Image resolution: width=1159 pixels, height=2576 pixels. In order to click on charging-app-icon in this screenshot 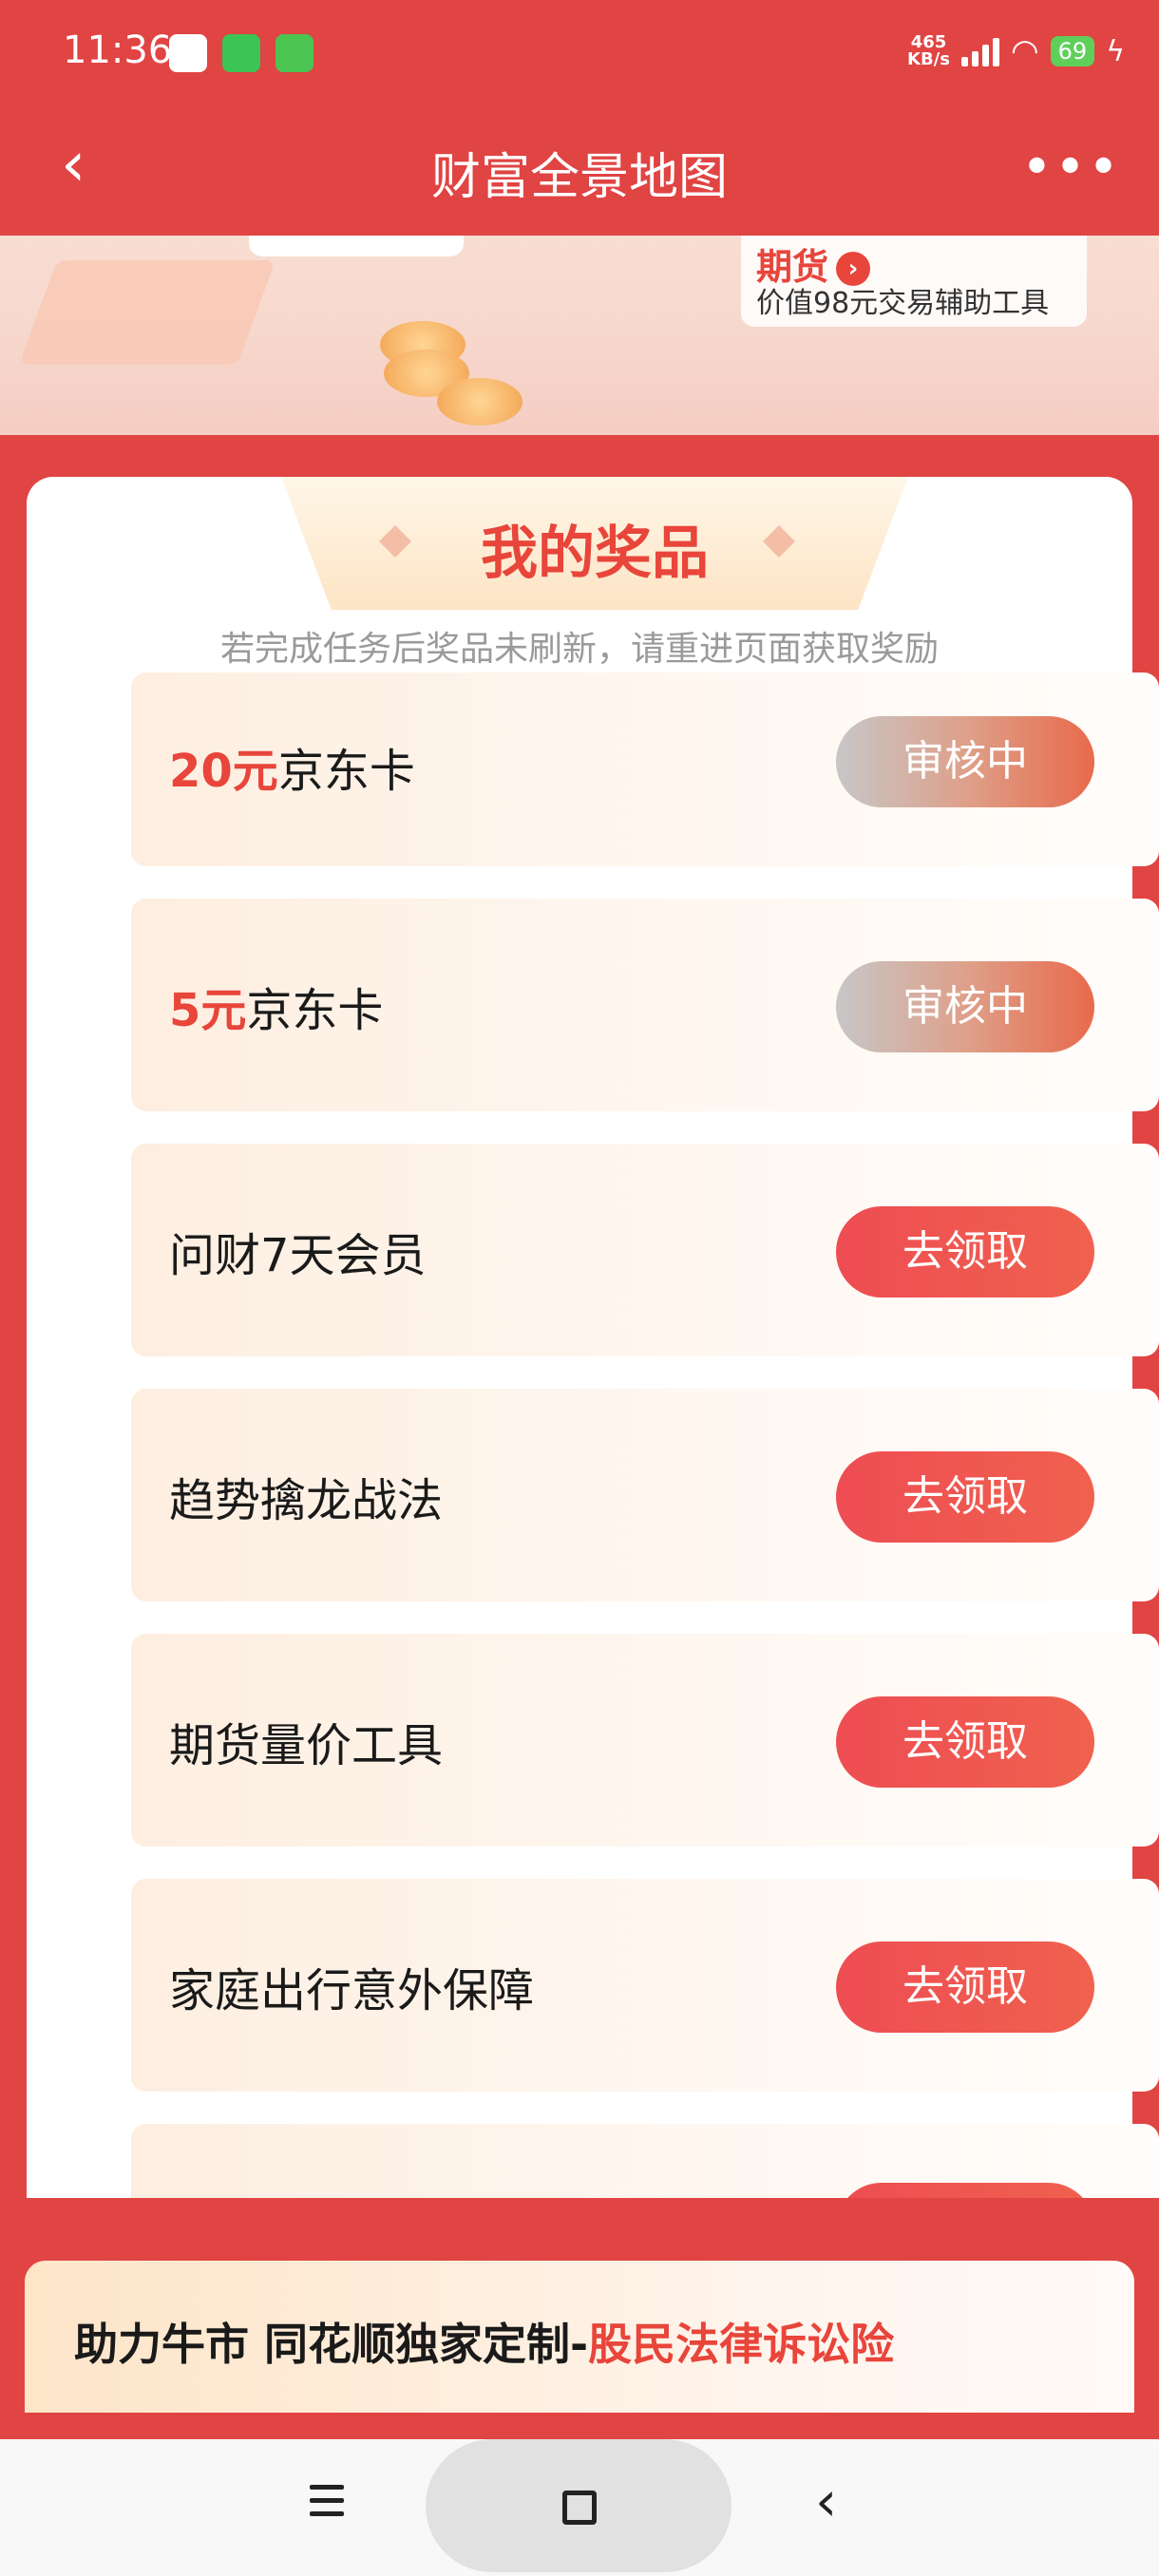, I will do `click(295, 53)`.